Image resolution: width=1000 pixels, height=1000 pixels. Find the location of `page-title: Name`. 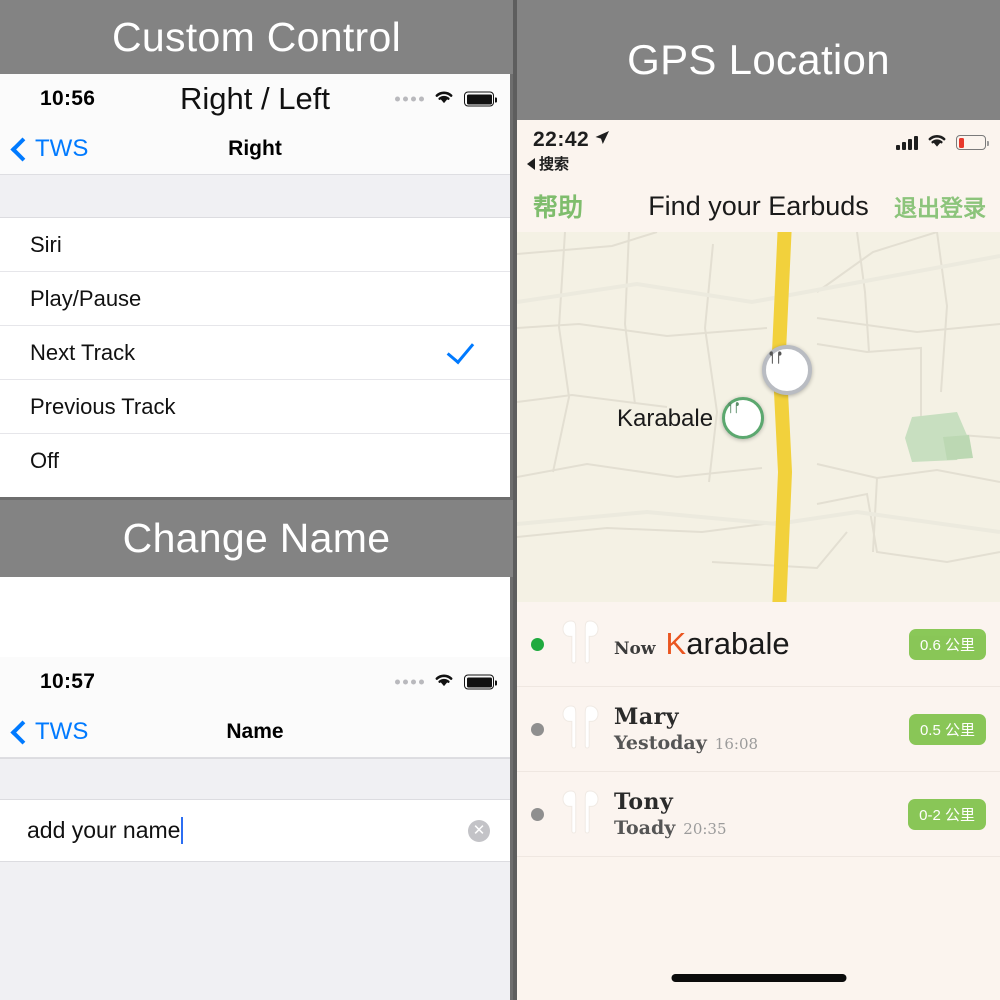

page-title: Name is located at coordinates (255, 731).